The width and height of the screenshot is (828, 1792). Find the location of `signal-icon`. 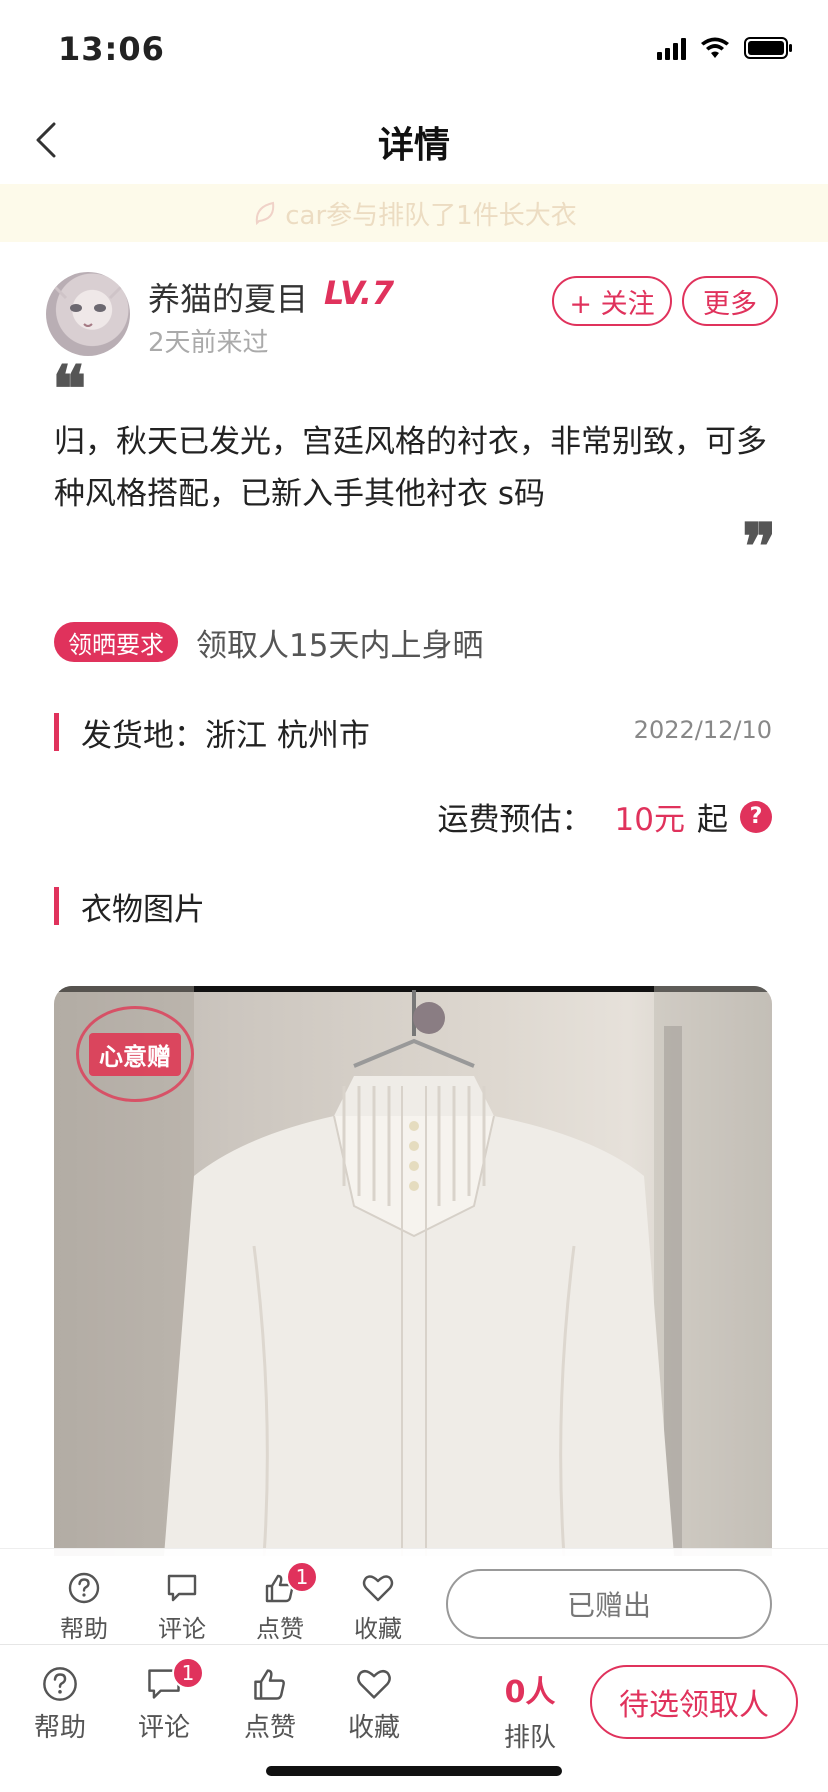

signal-icon is located at coordinates (671, 48).